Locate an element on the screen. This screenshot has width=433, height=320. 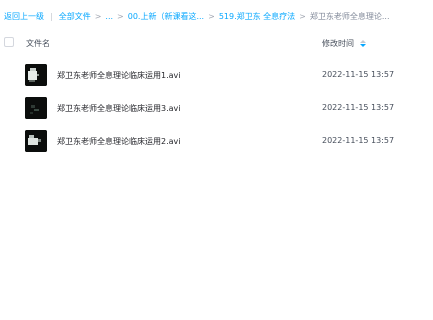
column-header-modified-label: 修改时间 is located at coordinates (338, 43).